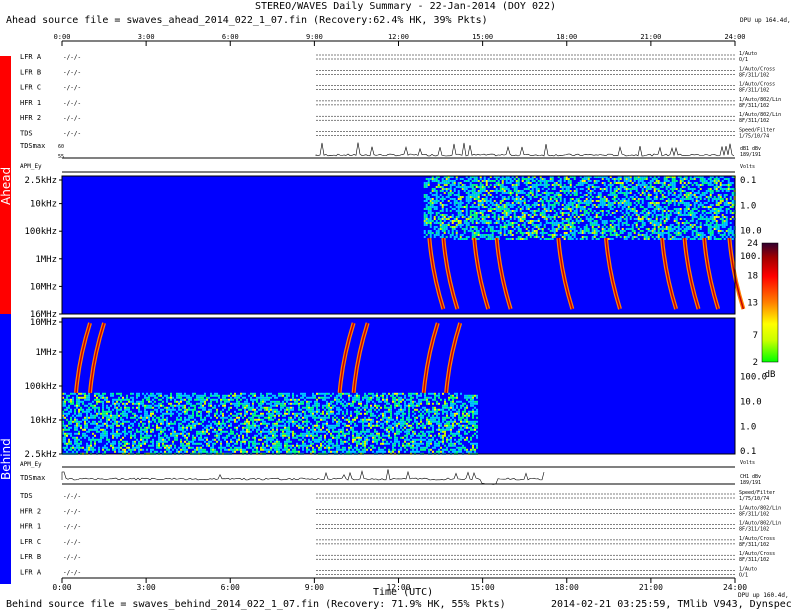 The width and height of the screenshot is (792, 616). Describe the element at coordinates (314, 587) in the screenshot. I see `bottom-time-tick-label: 9:00` at that location.